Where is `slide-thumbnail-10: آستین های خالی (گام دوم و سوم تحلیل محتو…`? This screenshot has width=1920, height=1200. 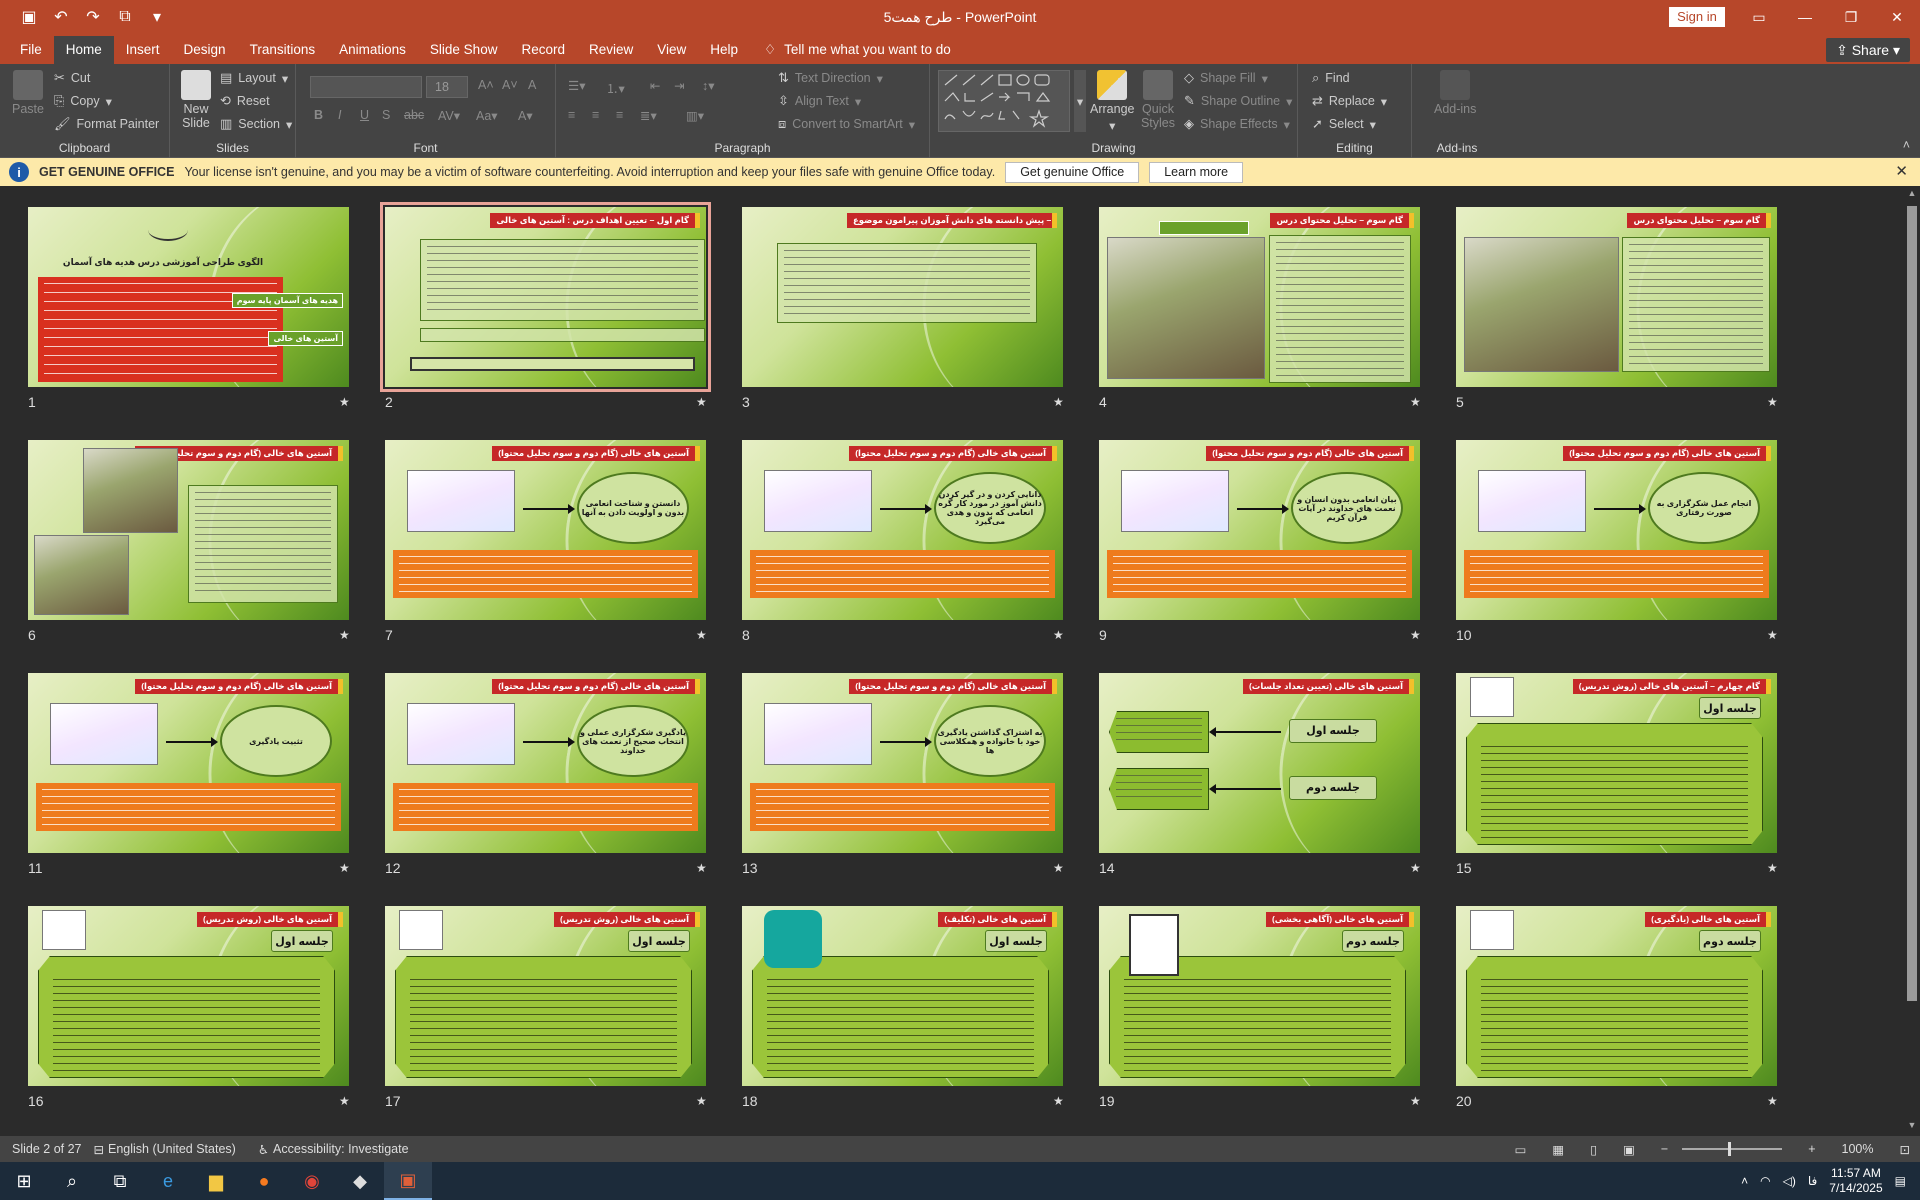 slide-thumbnail-10: آستین های خالی (گام دوم و سوم تحلیل محتو… is located at coordinates (1616, 530).